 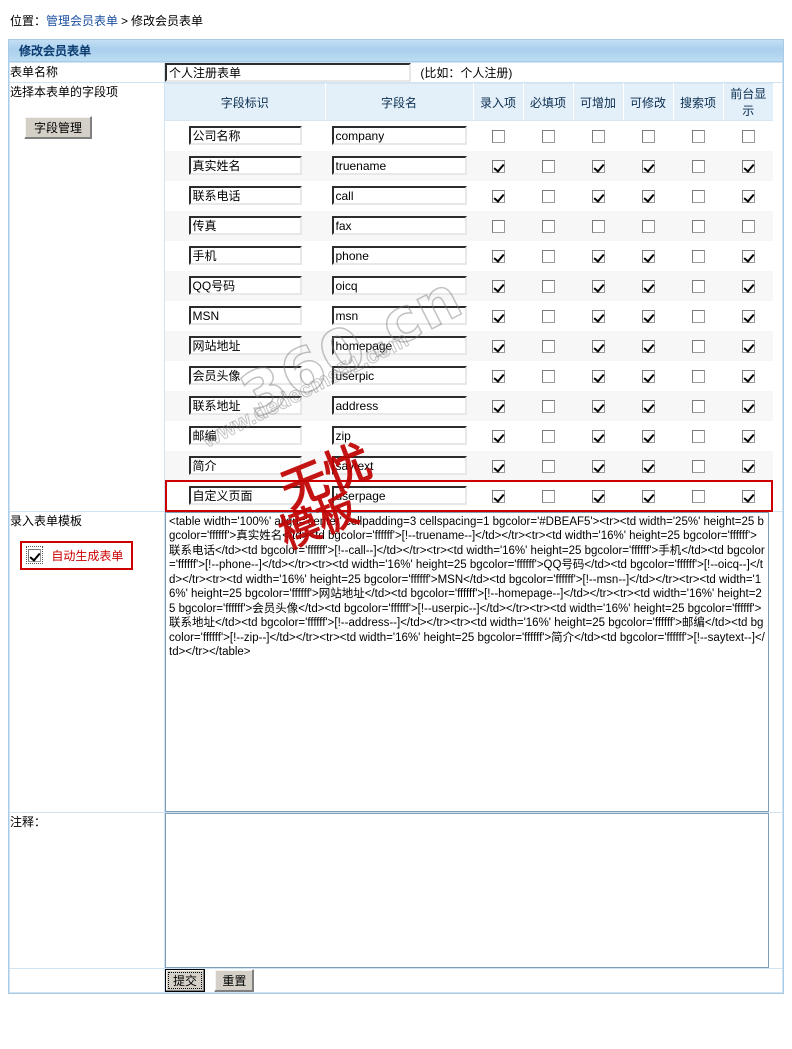 What do you see at coordinates (498, 466) in the screenshot?
I see `checkbox-saytext-录入项` at bounding box center [498, 466].